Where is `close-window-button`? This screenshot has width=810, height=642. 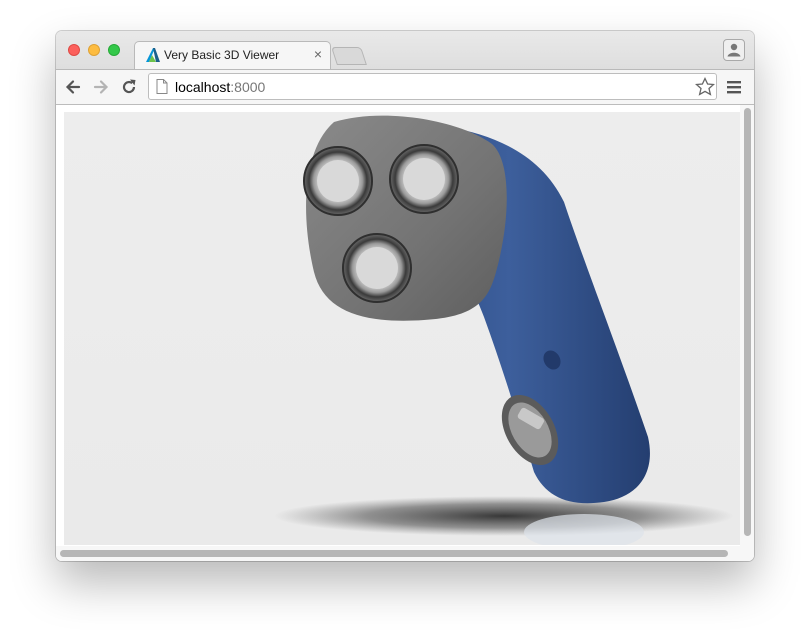 close-window-button is located at coordinates (74, 50).